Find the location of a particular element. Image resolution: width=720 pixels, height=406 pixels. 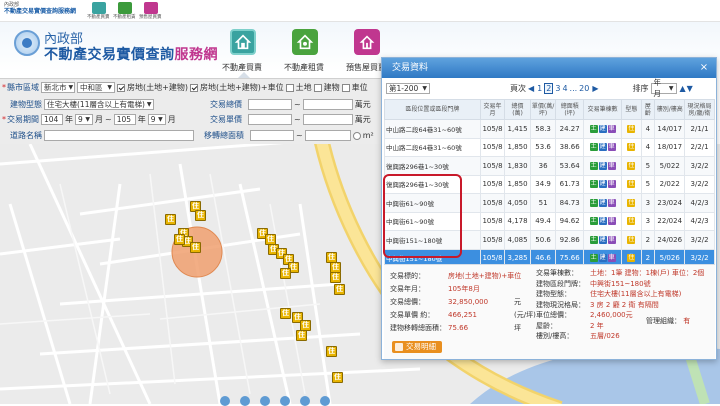

table-cell-area: 24.27 is located at coordinates (570, 129).